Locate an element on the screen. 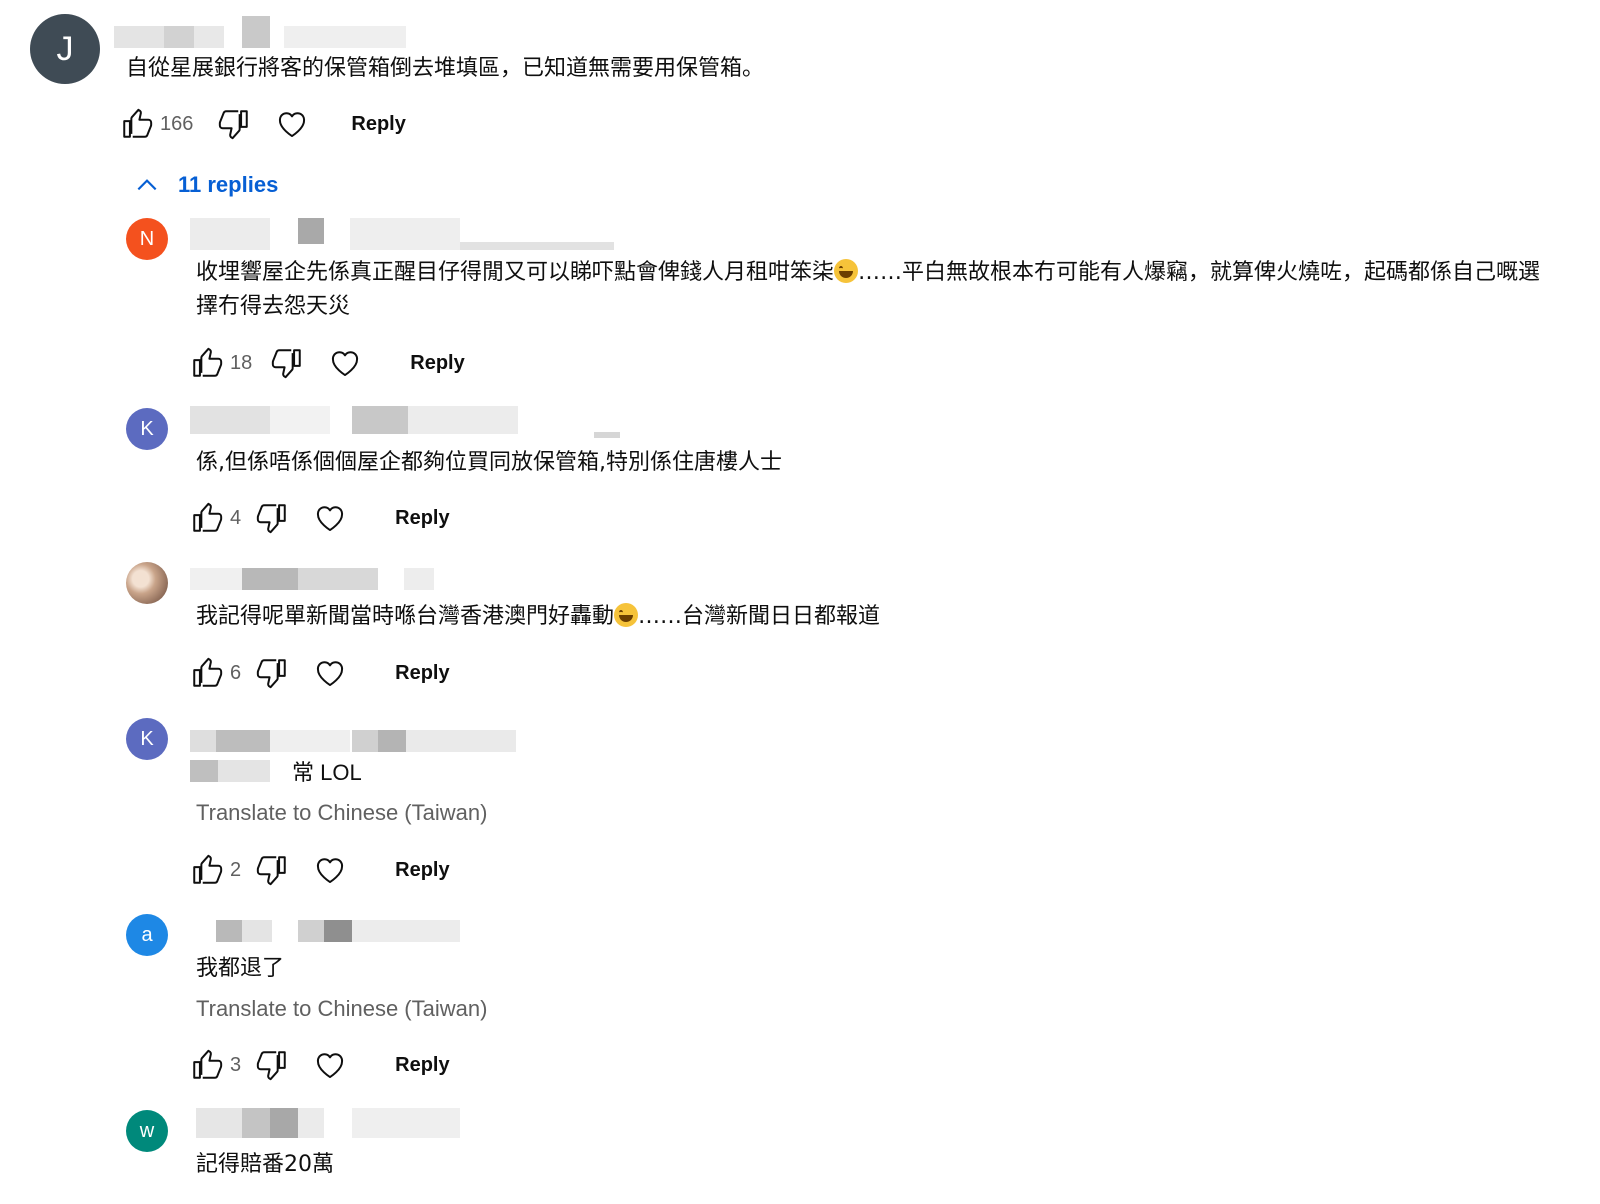  comment-actions: 2 Reply is located at coordinates (319, 870).